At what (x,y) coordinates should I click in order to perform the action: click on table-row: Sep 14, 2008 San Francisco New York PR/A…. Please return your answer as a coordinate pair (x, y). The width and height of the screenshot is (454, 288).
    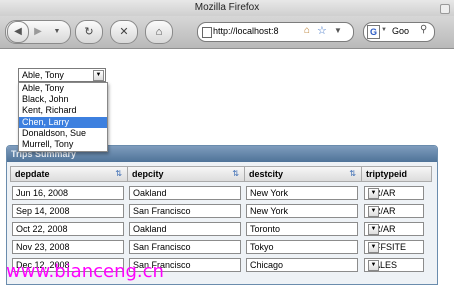
    Looking at the image, I should click on (221, 209).